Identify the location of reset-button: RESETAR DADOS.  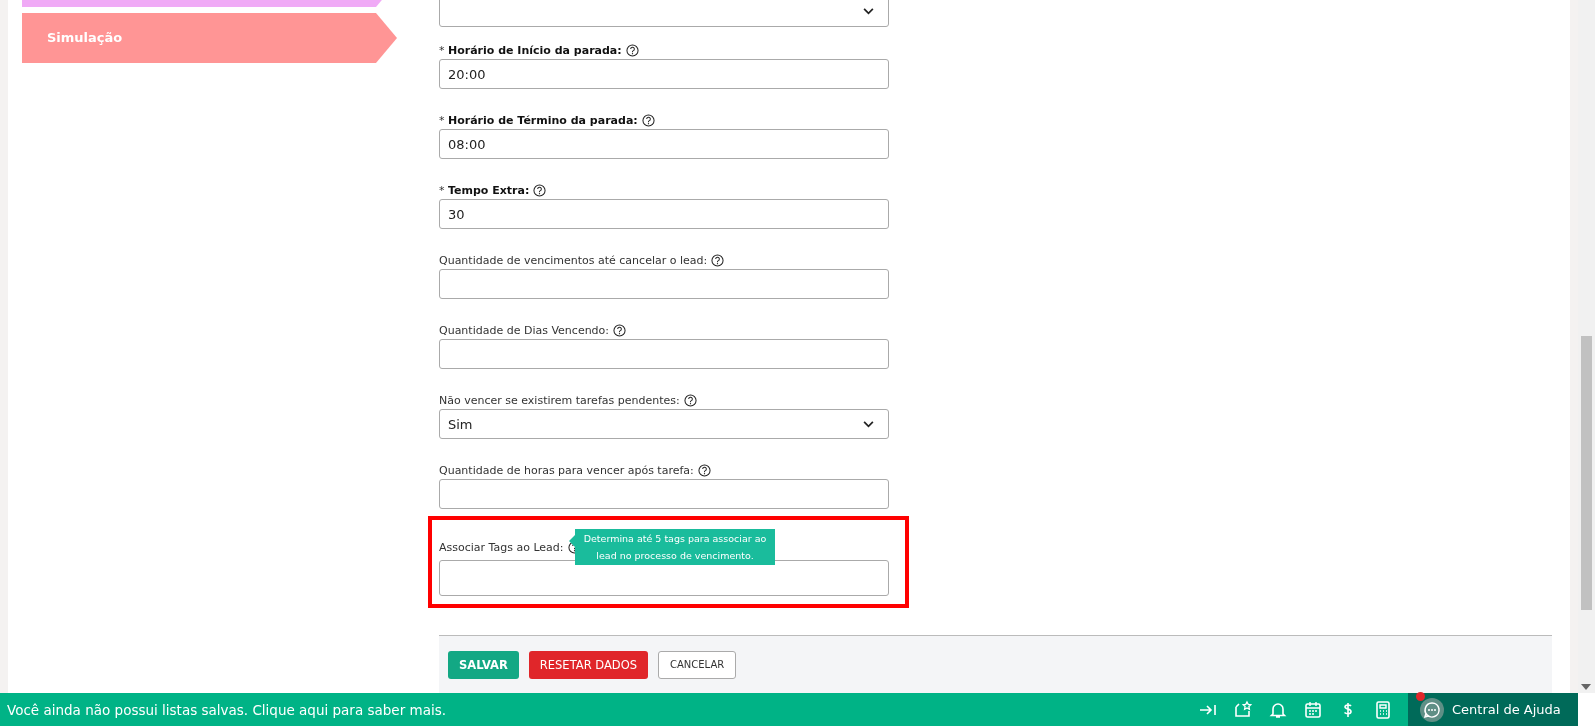
(588, 664).